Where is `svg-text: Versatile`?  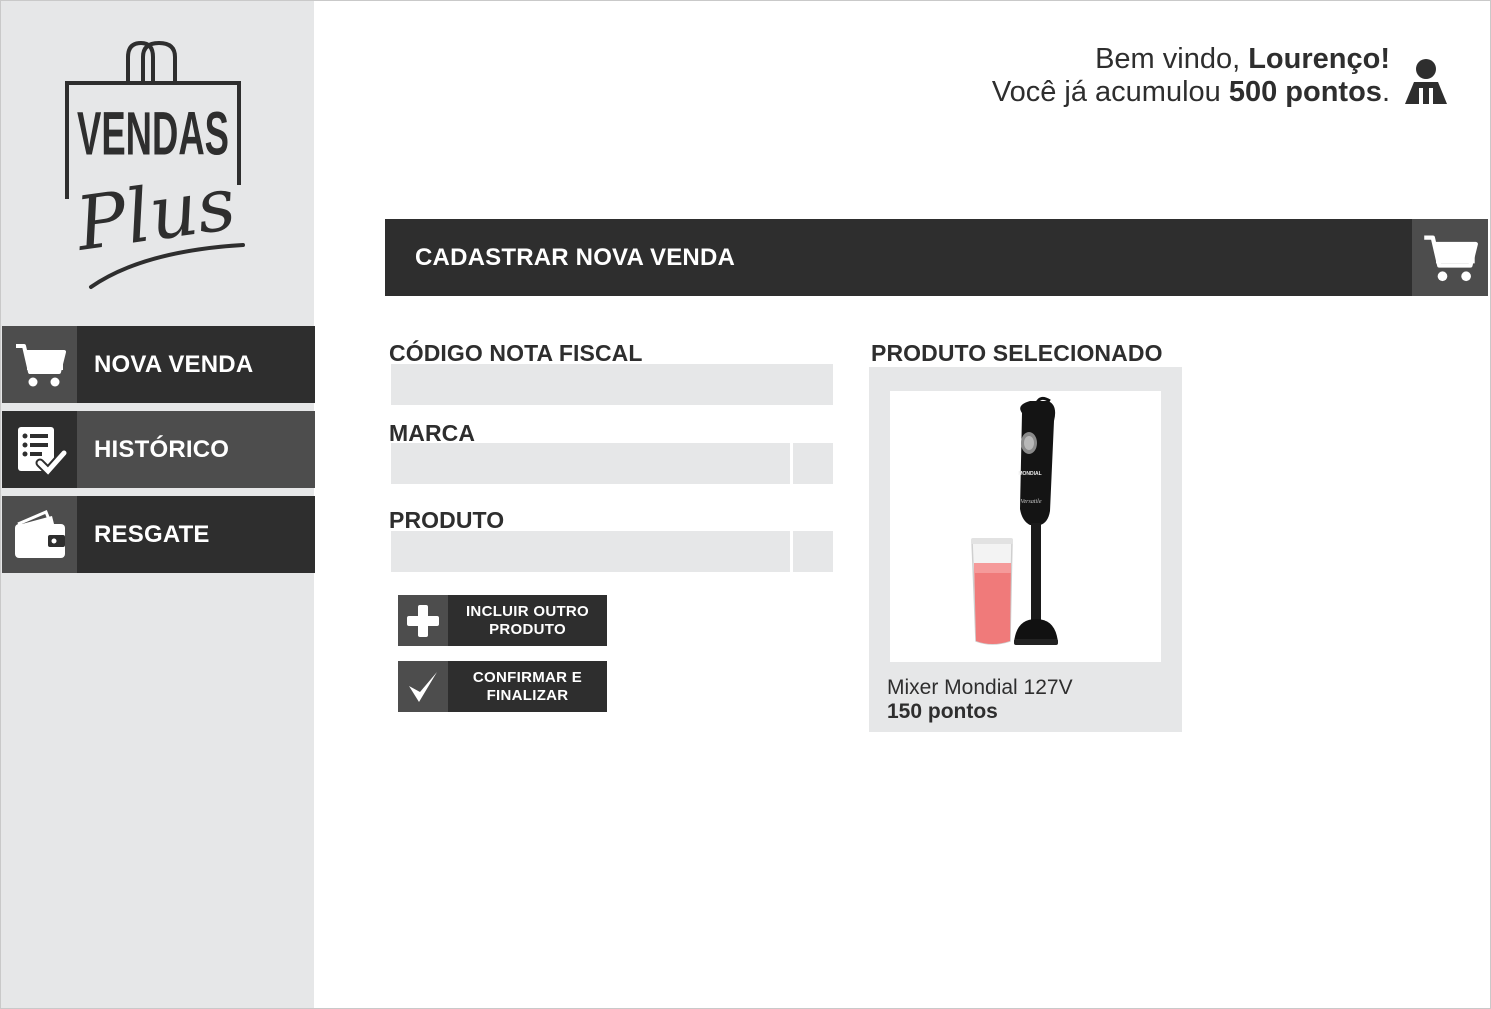 svg-text: Versatile is located at coordinates (1031, 502).